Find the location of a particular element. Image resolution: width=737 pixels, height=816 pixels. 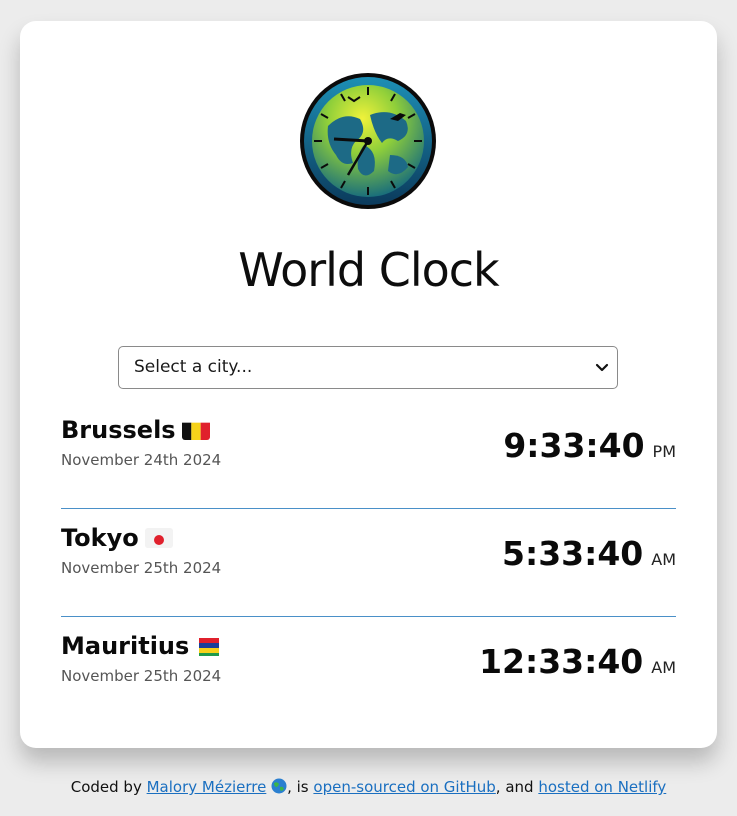

city-date: November 24th 2024 is located at coordinates (141, 460).